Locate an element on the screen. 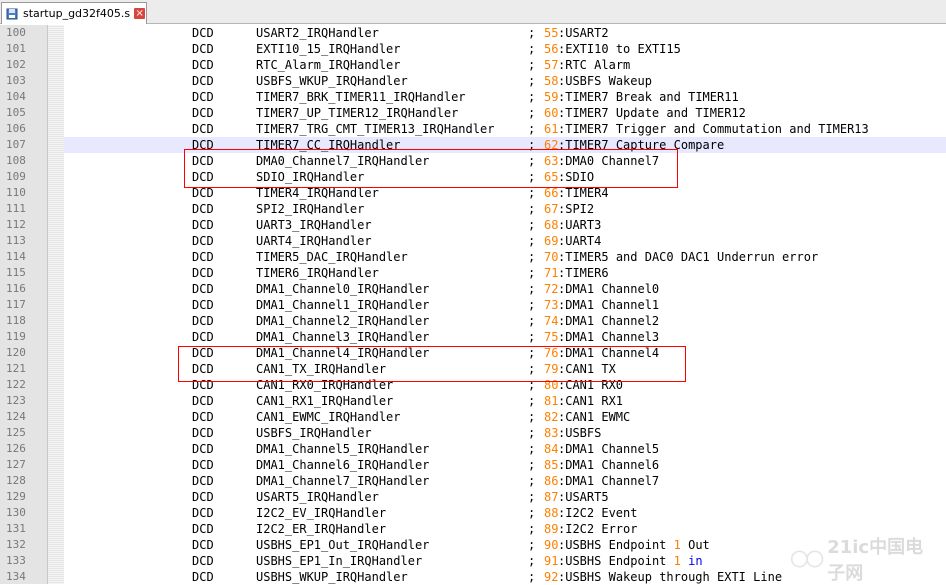 The width and height of the screenshot is (946, 585). code-line: 113 DCD UART4_IRQHandler; 69:UART4 is located at coordinates (473, 241).